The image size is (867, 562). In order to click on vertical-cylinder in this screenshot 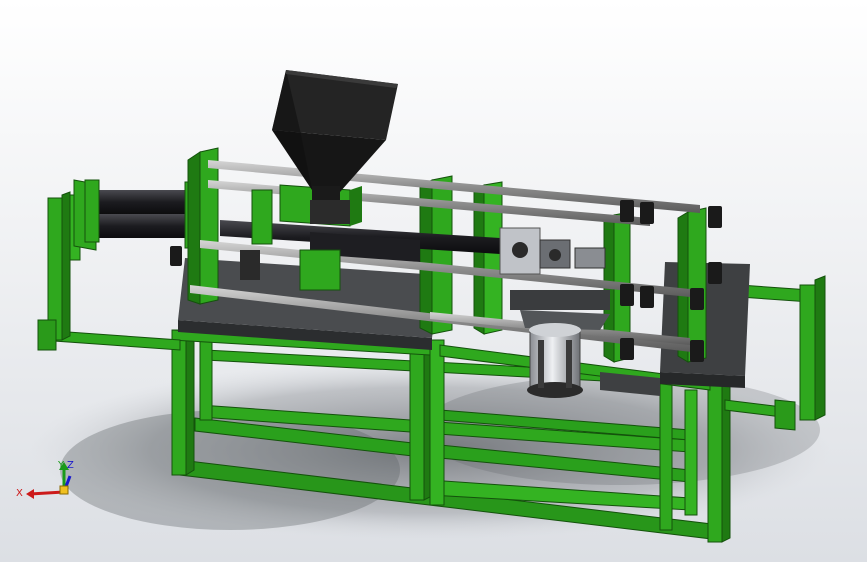, I will do `click(555, 360)`.